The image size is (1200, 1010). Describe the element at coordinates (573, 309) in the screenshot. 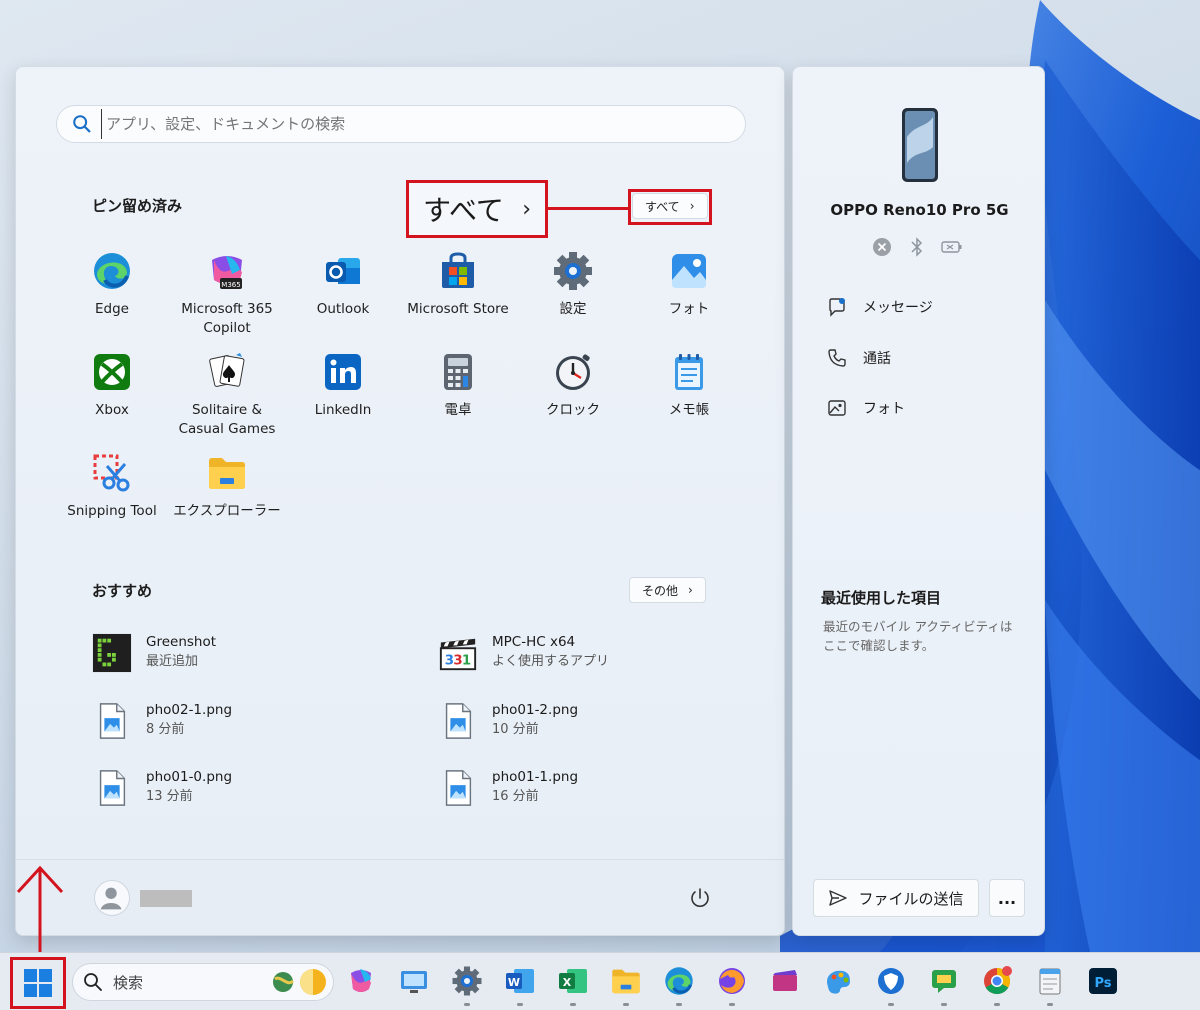

I see `pinned-app-label: 設定` at that location.